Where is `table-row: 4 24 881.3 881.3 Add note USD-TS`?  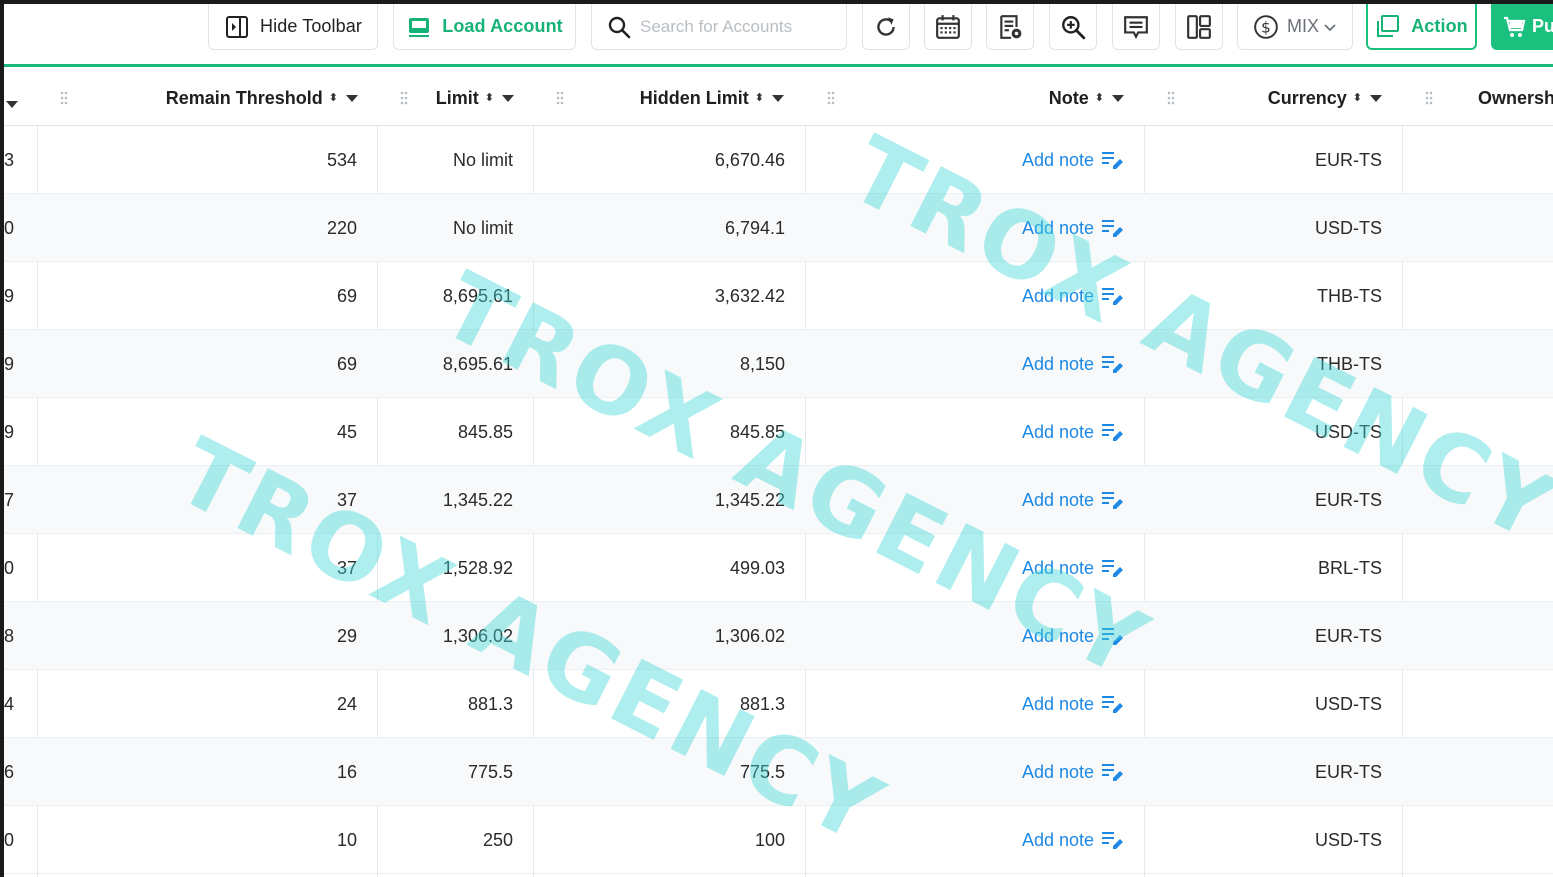
table-row: 4 24 881.3 881.3 Add note USD-TS is located at coordinates (778, 704).